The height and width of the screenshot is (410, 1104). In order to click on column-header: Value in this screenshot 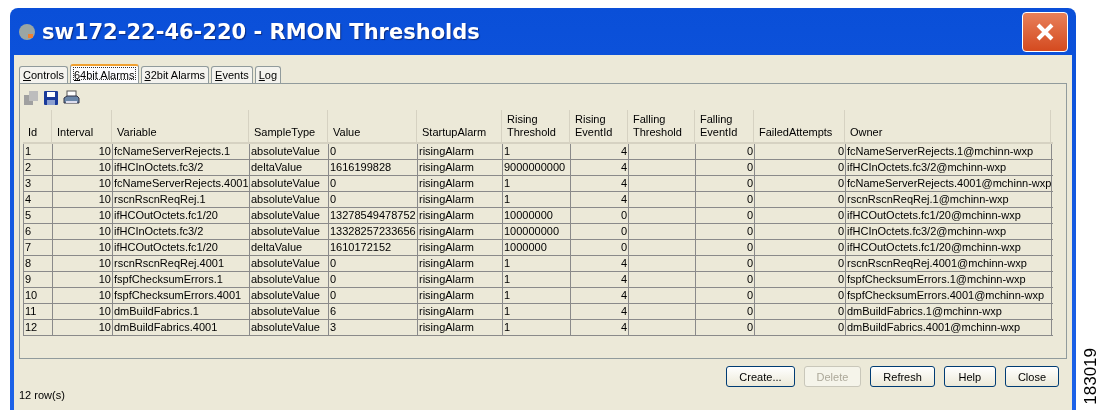, I will do `click(372, 126)`.